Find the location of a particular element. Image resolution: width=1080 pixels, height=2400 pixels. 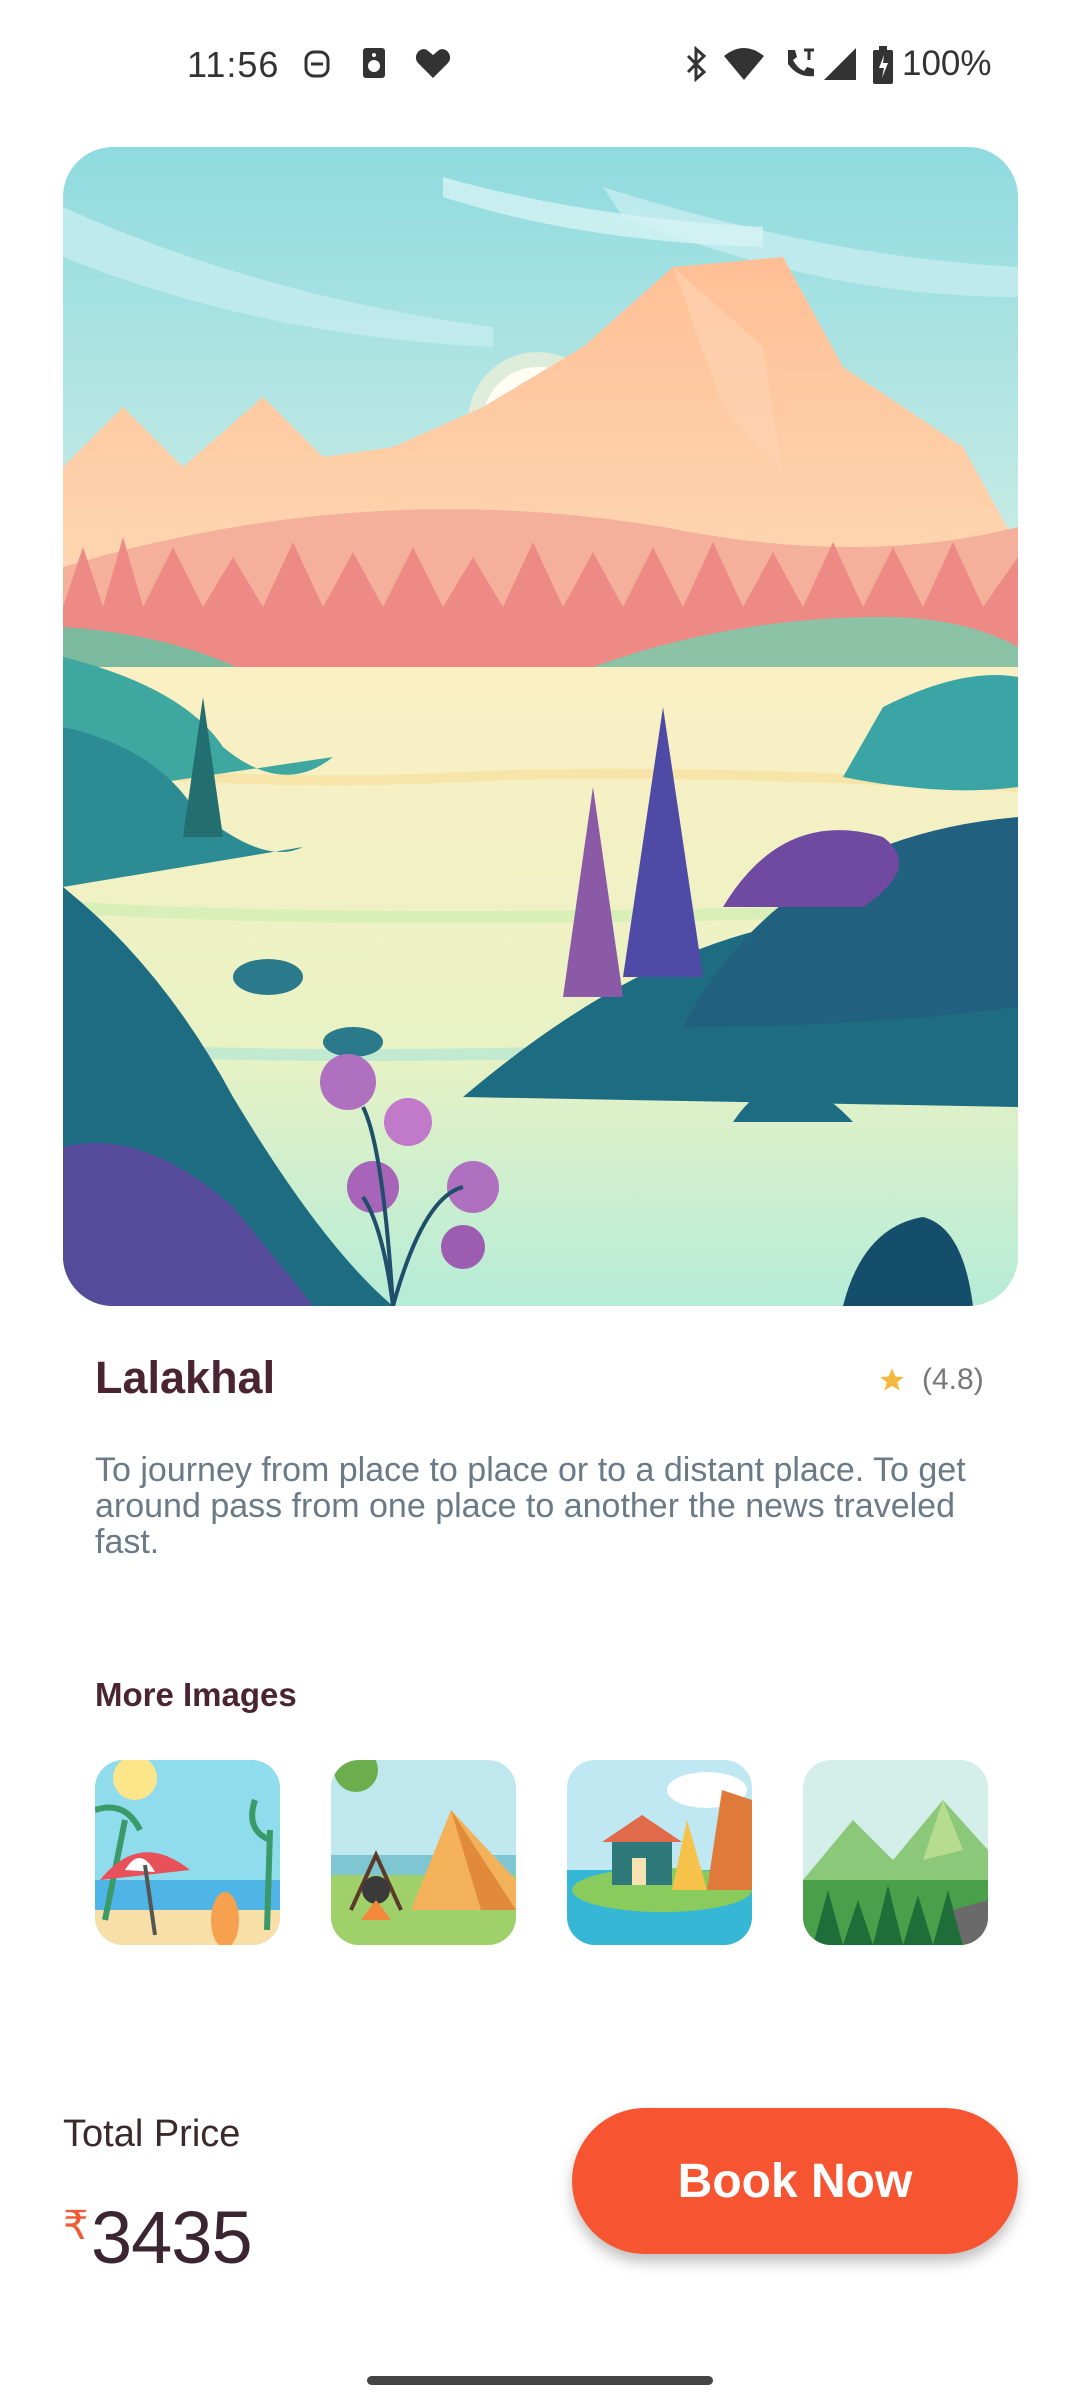

camping-thumbnail is located at coordinates (423, 1852).